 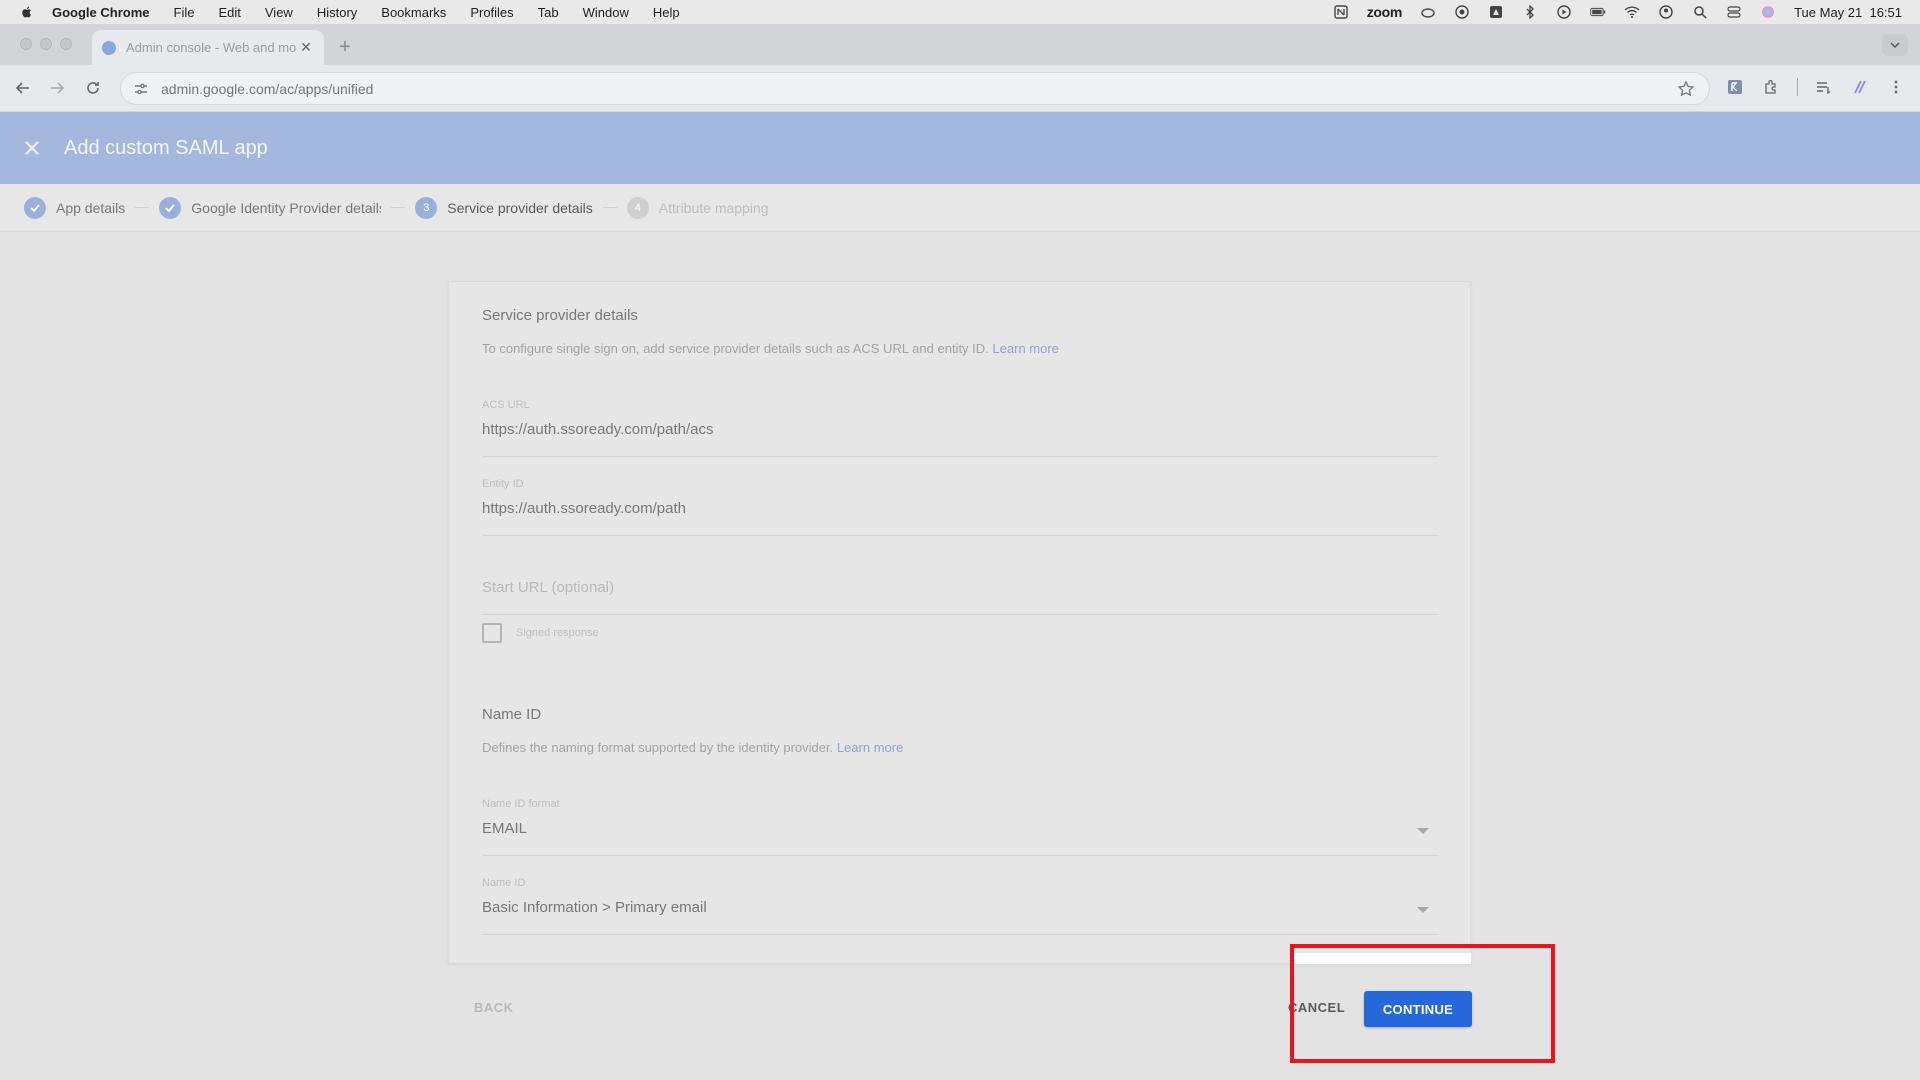 I want to click on signed-response-row: Signed response, so click(x=540, y=633).